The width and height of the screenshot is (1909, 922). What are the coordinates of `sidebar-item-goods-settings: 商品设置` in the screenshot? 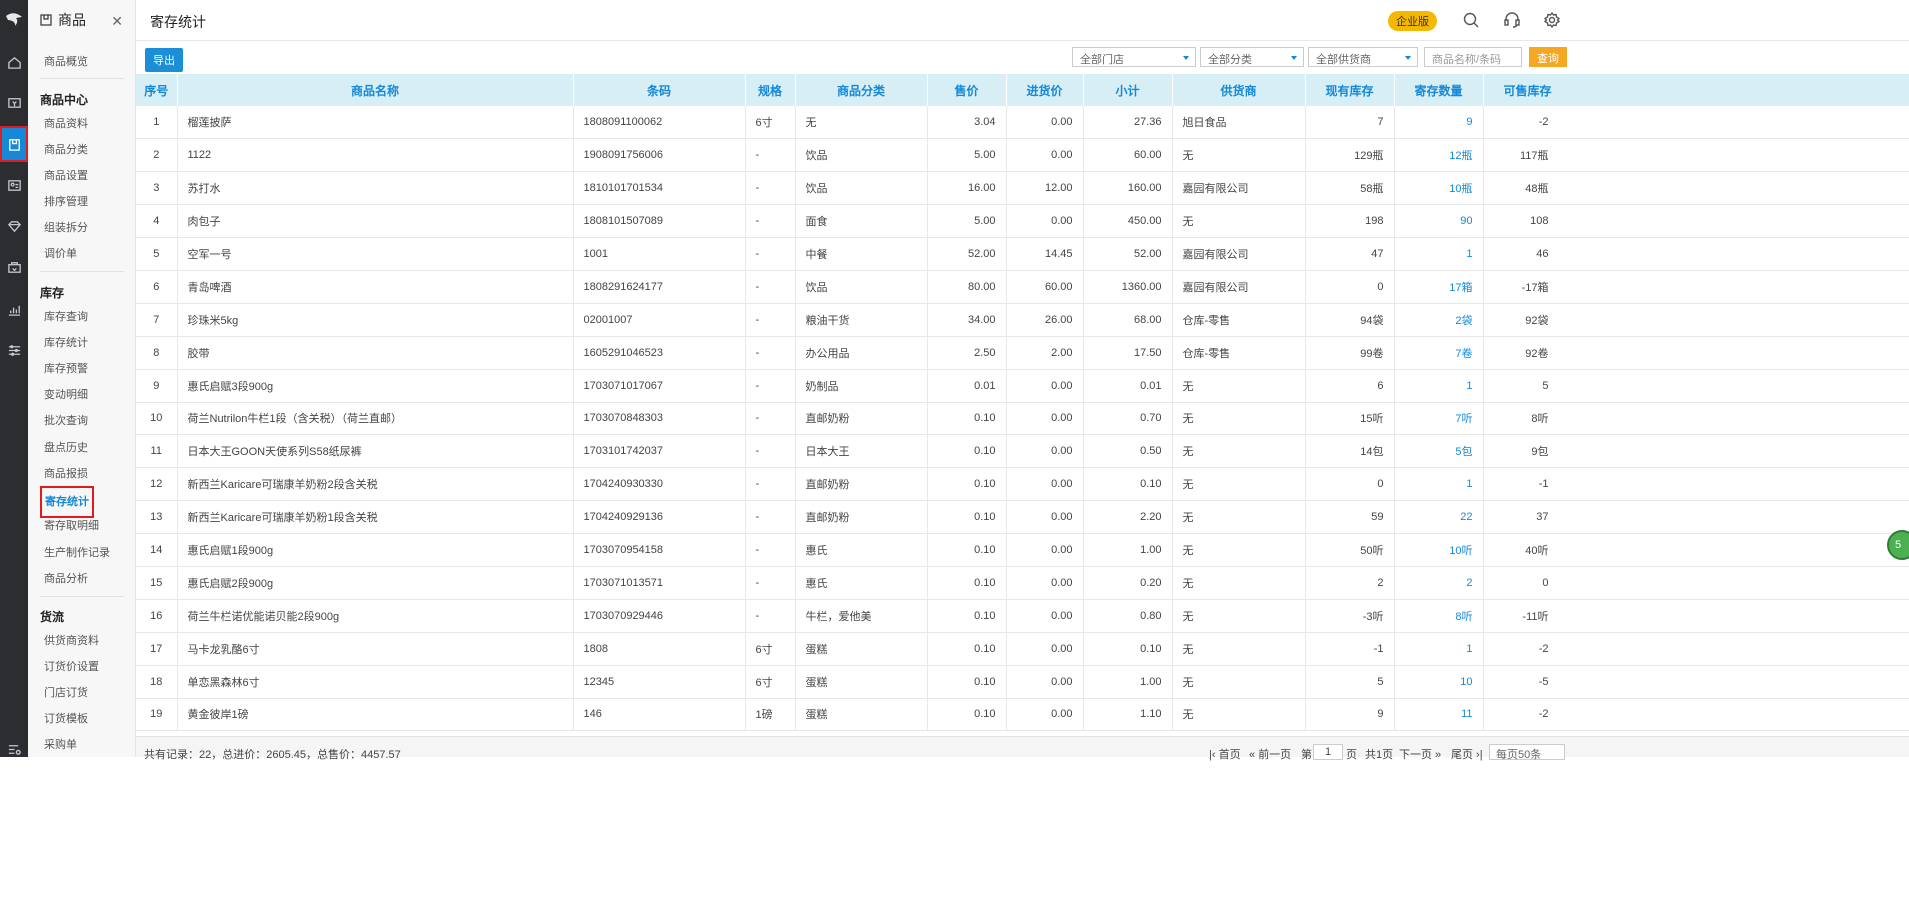 It's located at (66, 176).